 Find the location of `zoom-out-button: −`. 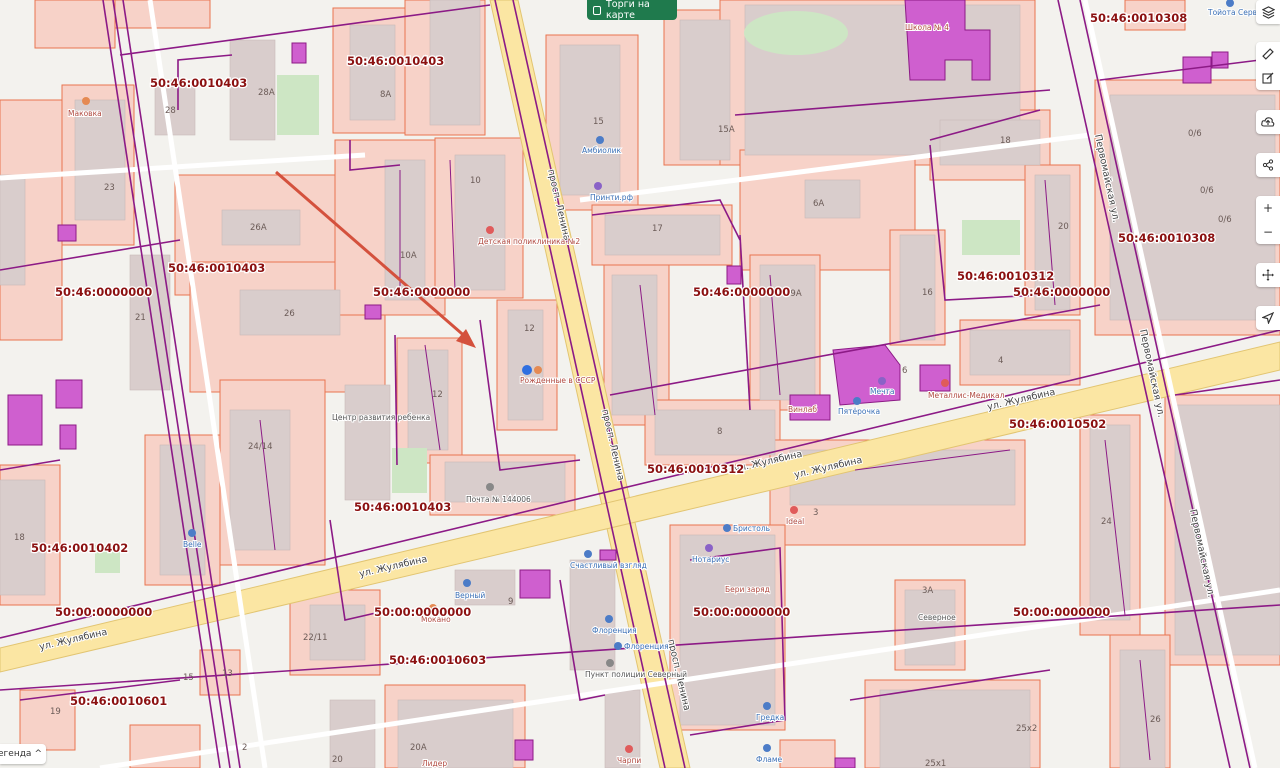

zoom-out-button: − is located at coordinates (1268, 232).